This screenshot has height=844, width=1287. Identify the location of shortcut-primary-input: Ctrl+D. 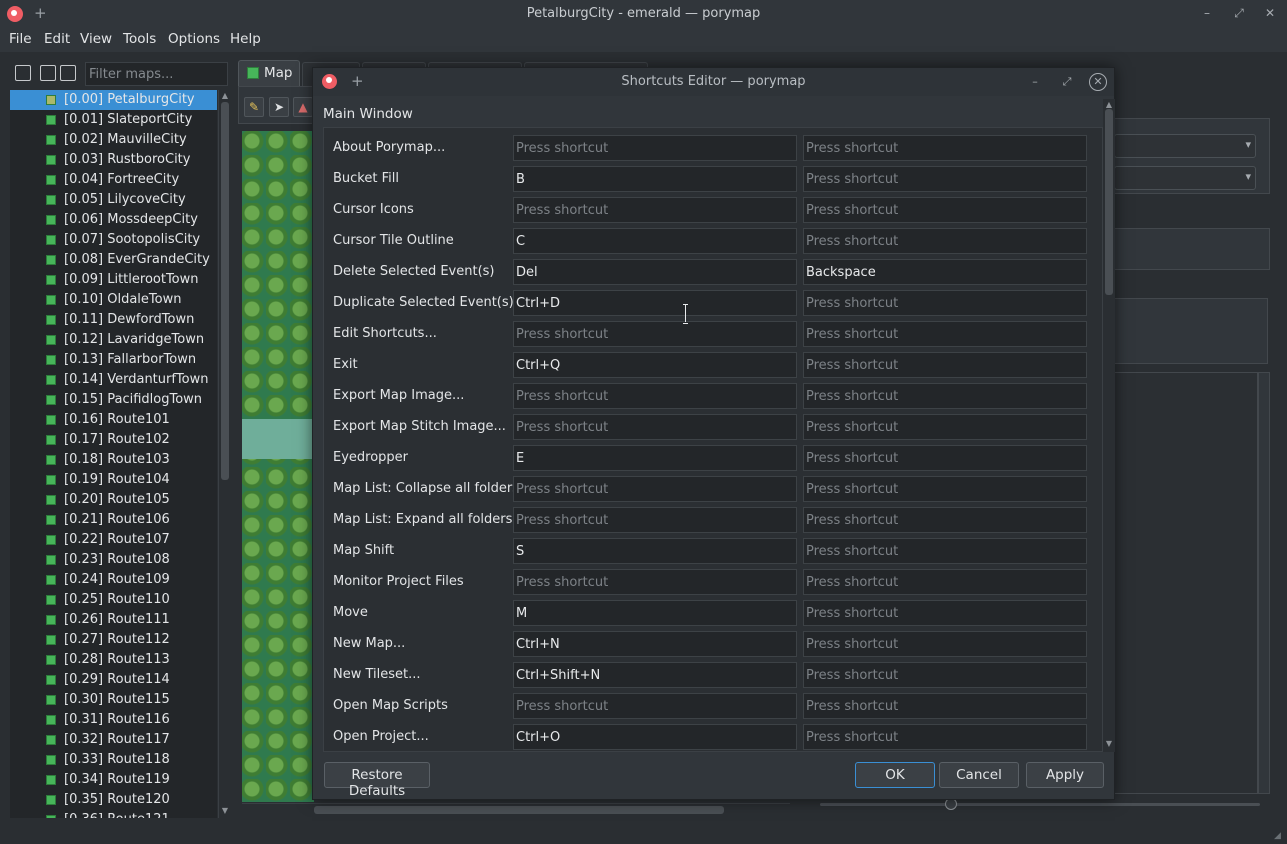
(655, 303).